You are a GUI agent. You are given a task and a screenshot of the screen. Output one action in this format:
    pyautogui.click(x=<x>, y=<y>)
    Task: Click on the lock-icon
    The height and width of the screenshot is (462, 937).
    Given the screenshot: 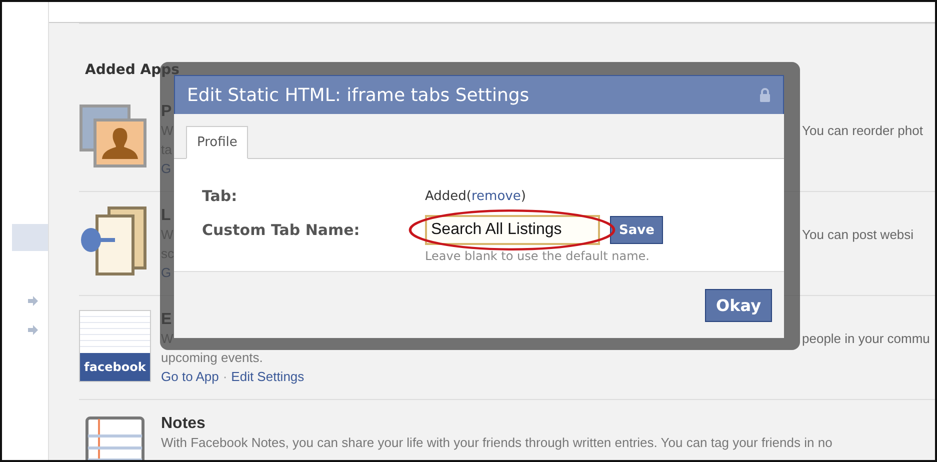 What is the action you would take?
    pyautogui.click(x=765, y=95)
    